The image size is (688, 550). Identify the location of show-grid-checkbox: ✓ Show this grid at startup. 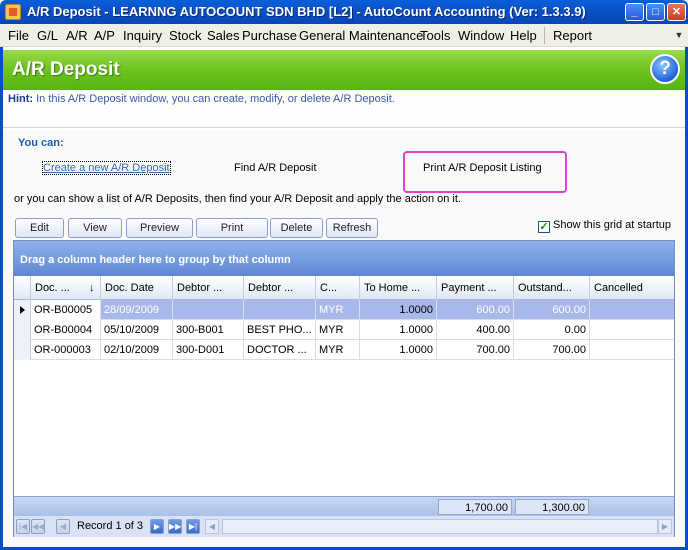
(604, 226).